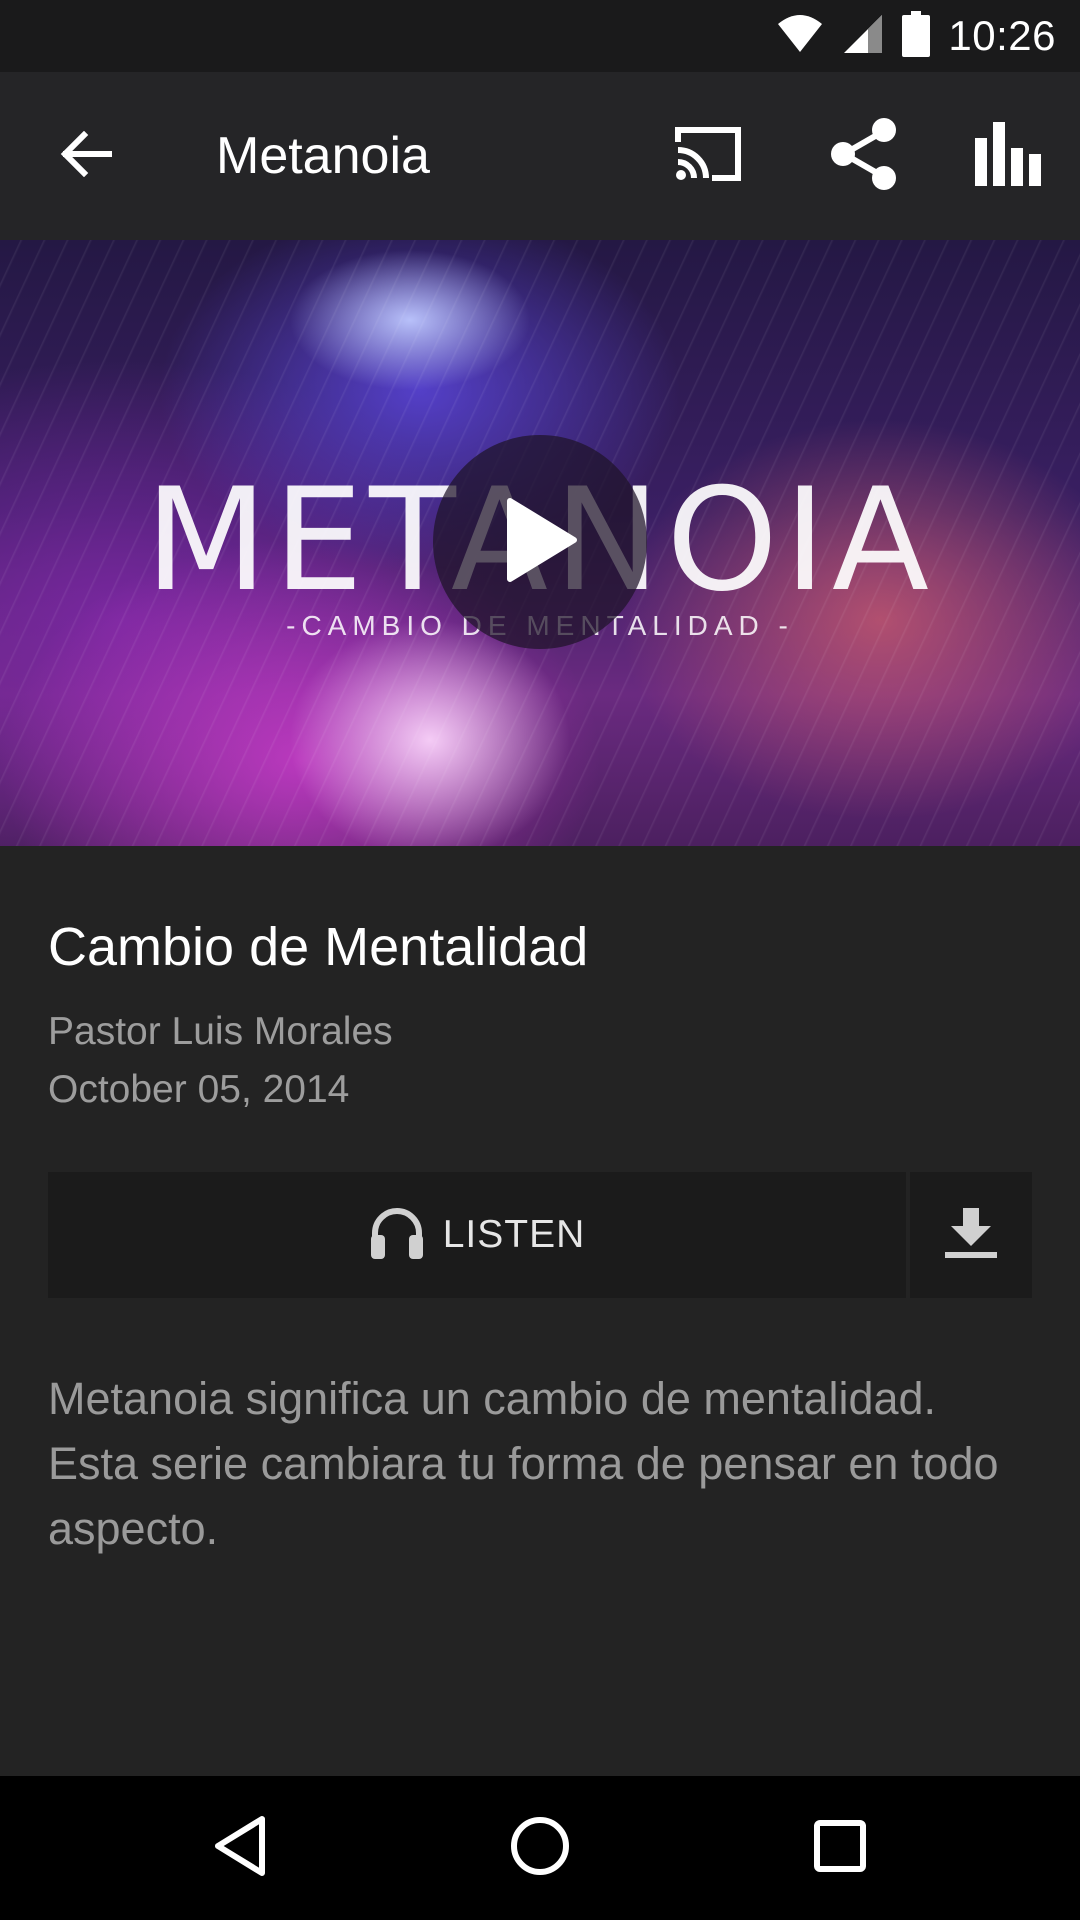 Image resolution: width=1080 pixels, height=1920 pixels. I want to click on nav-home-button, so click(540, 1848).